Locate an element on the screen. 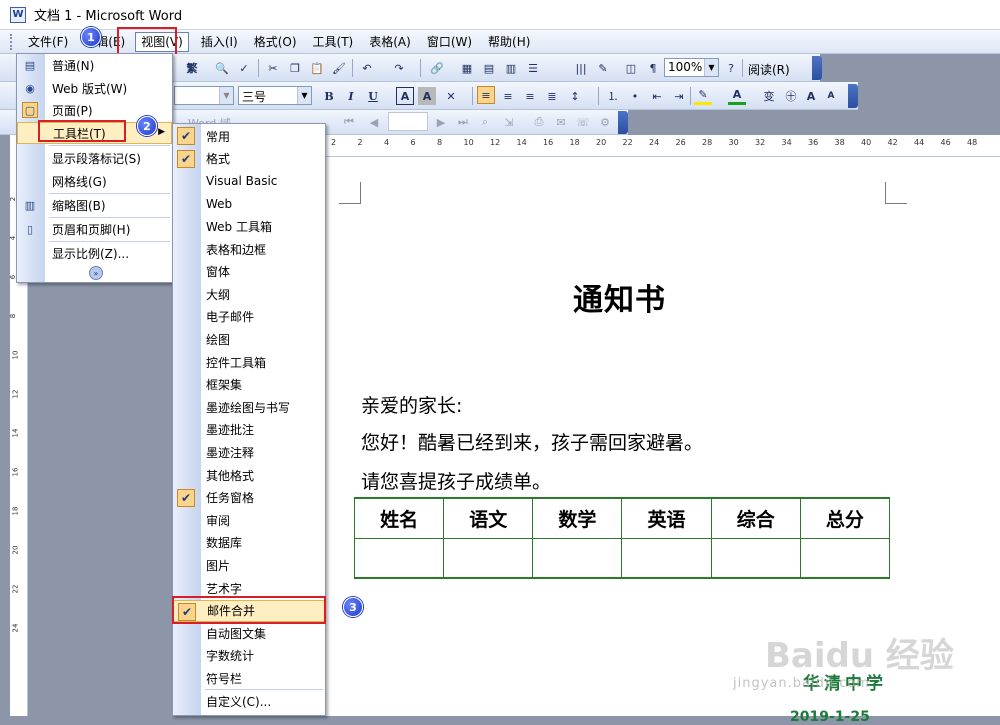 The height and width of the screenshot is (725, 1000). underline-button: U is located at coordinates (373, 96).